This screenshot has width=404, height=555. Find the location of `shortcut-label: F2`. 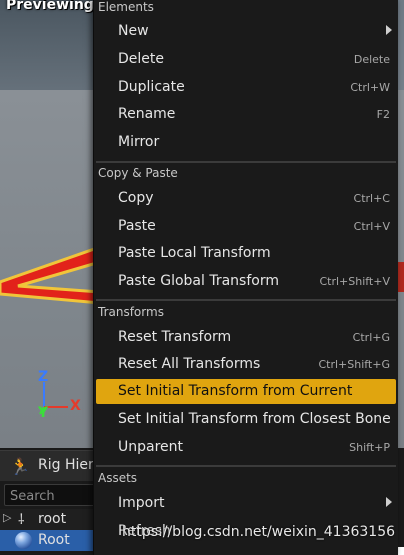

shortcut-label: F2 is located at coordinates (383, 114).